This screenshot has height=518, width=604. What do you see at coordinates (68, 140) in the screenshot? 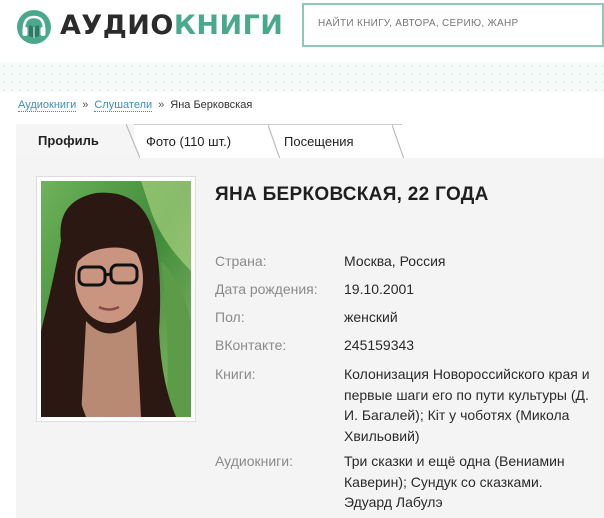
I see `tab-profile-label: Профиль` at bounding box center [68, 140].